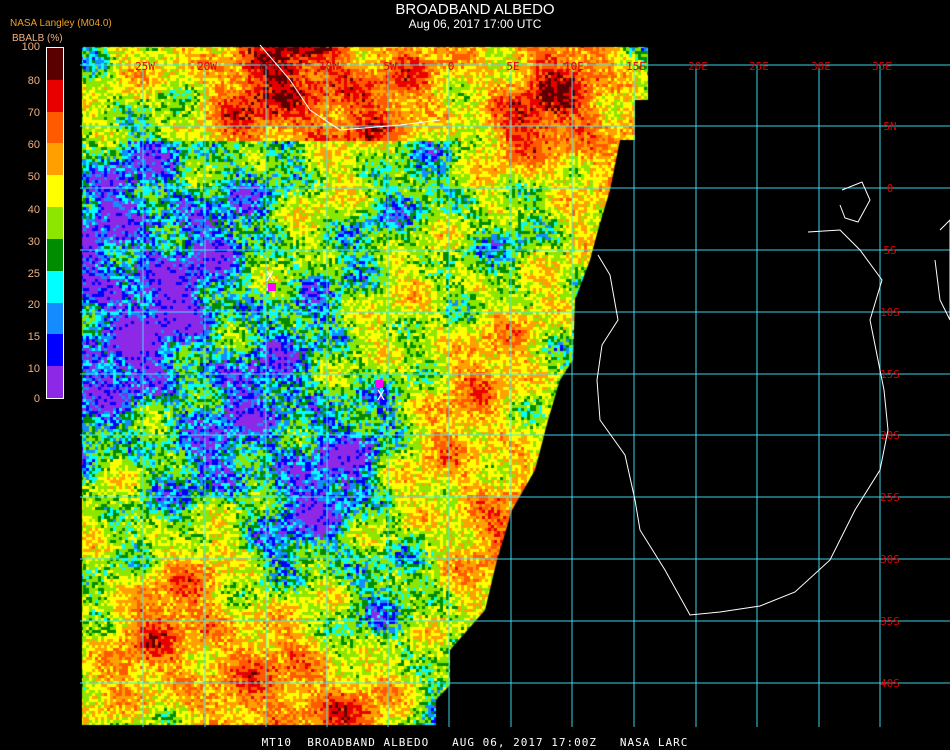 The image size is (950, 750). What do you see at coordinates (33, 81) in the screenshot?
I see `legend-tick-label: 80` at bounding box center [33, 81].